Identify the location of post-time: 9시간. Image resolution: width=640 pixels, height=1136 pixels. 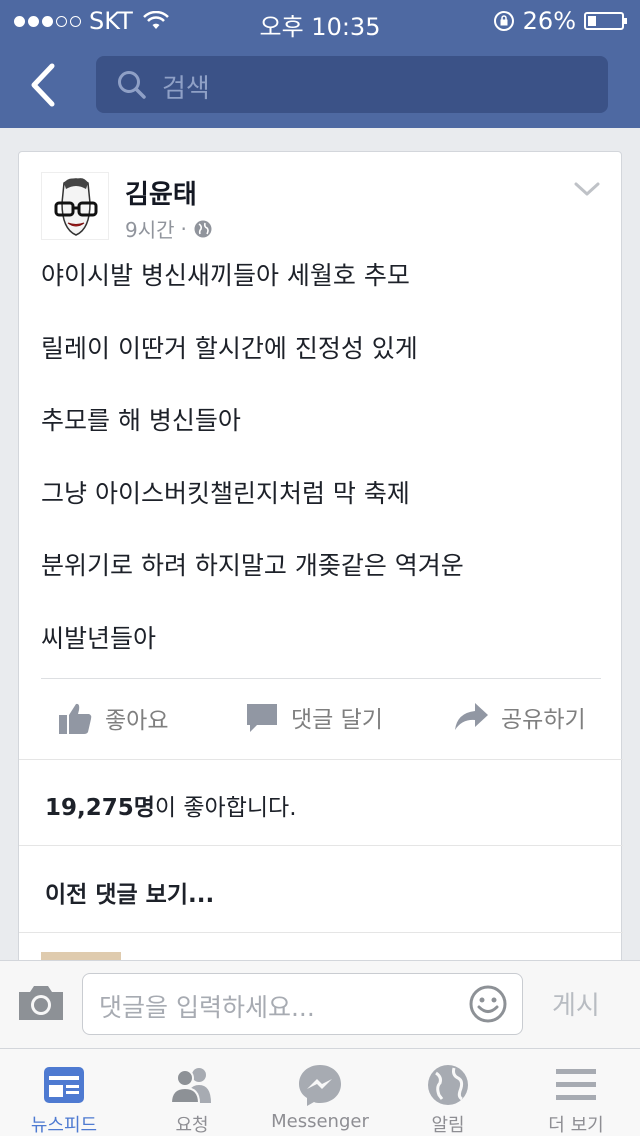
(150, 228).